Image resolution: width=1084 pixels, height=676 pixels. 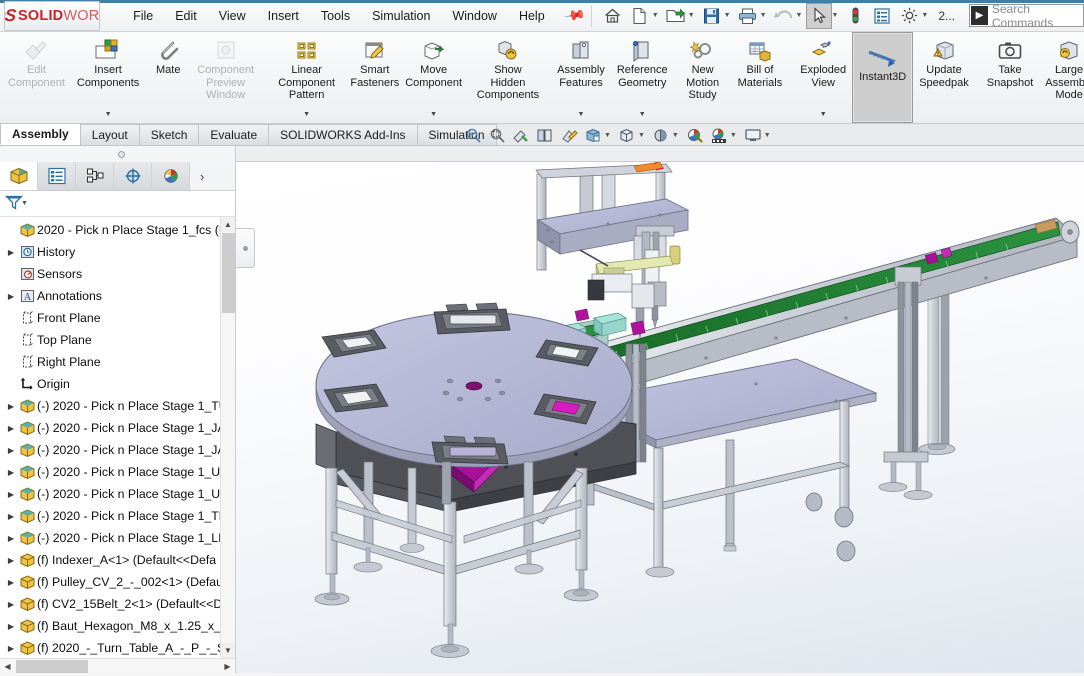 What do you see at coordinates (613, 16) in the screenshot?
I see `home-icon` at bounding box center [613, 16].